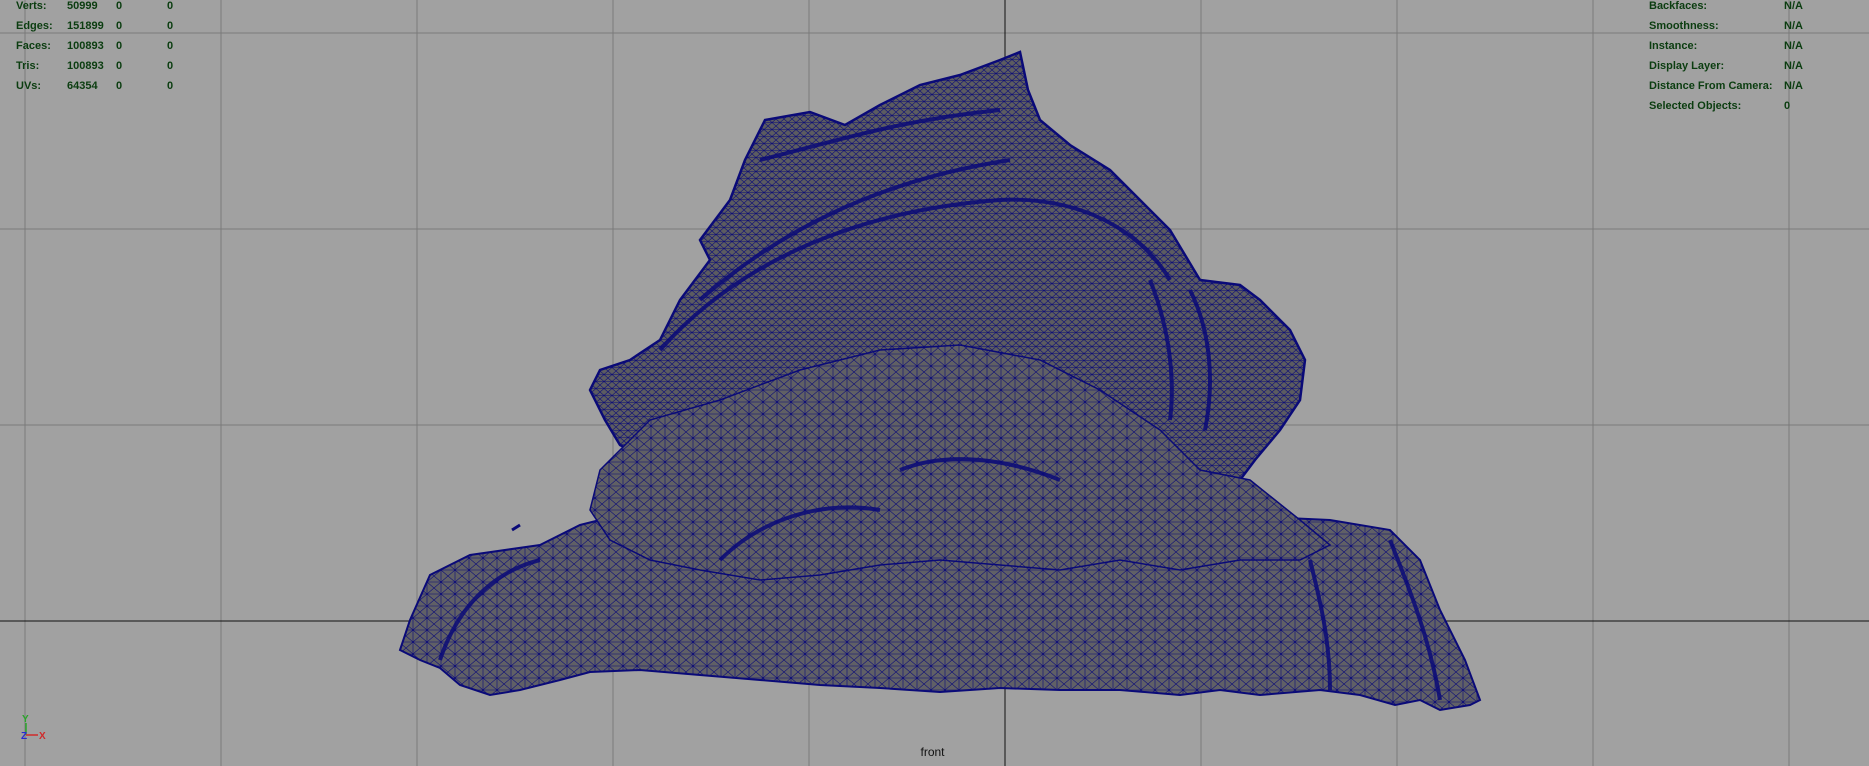 This screenshot has height=766, width=1869. What do you see at coordinates (1673, 46) in the screenshot?
I see `hud-label: Instance:` at bounding box center [1673, 46].